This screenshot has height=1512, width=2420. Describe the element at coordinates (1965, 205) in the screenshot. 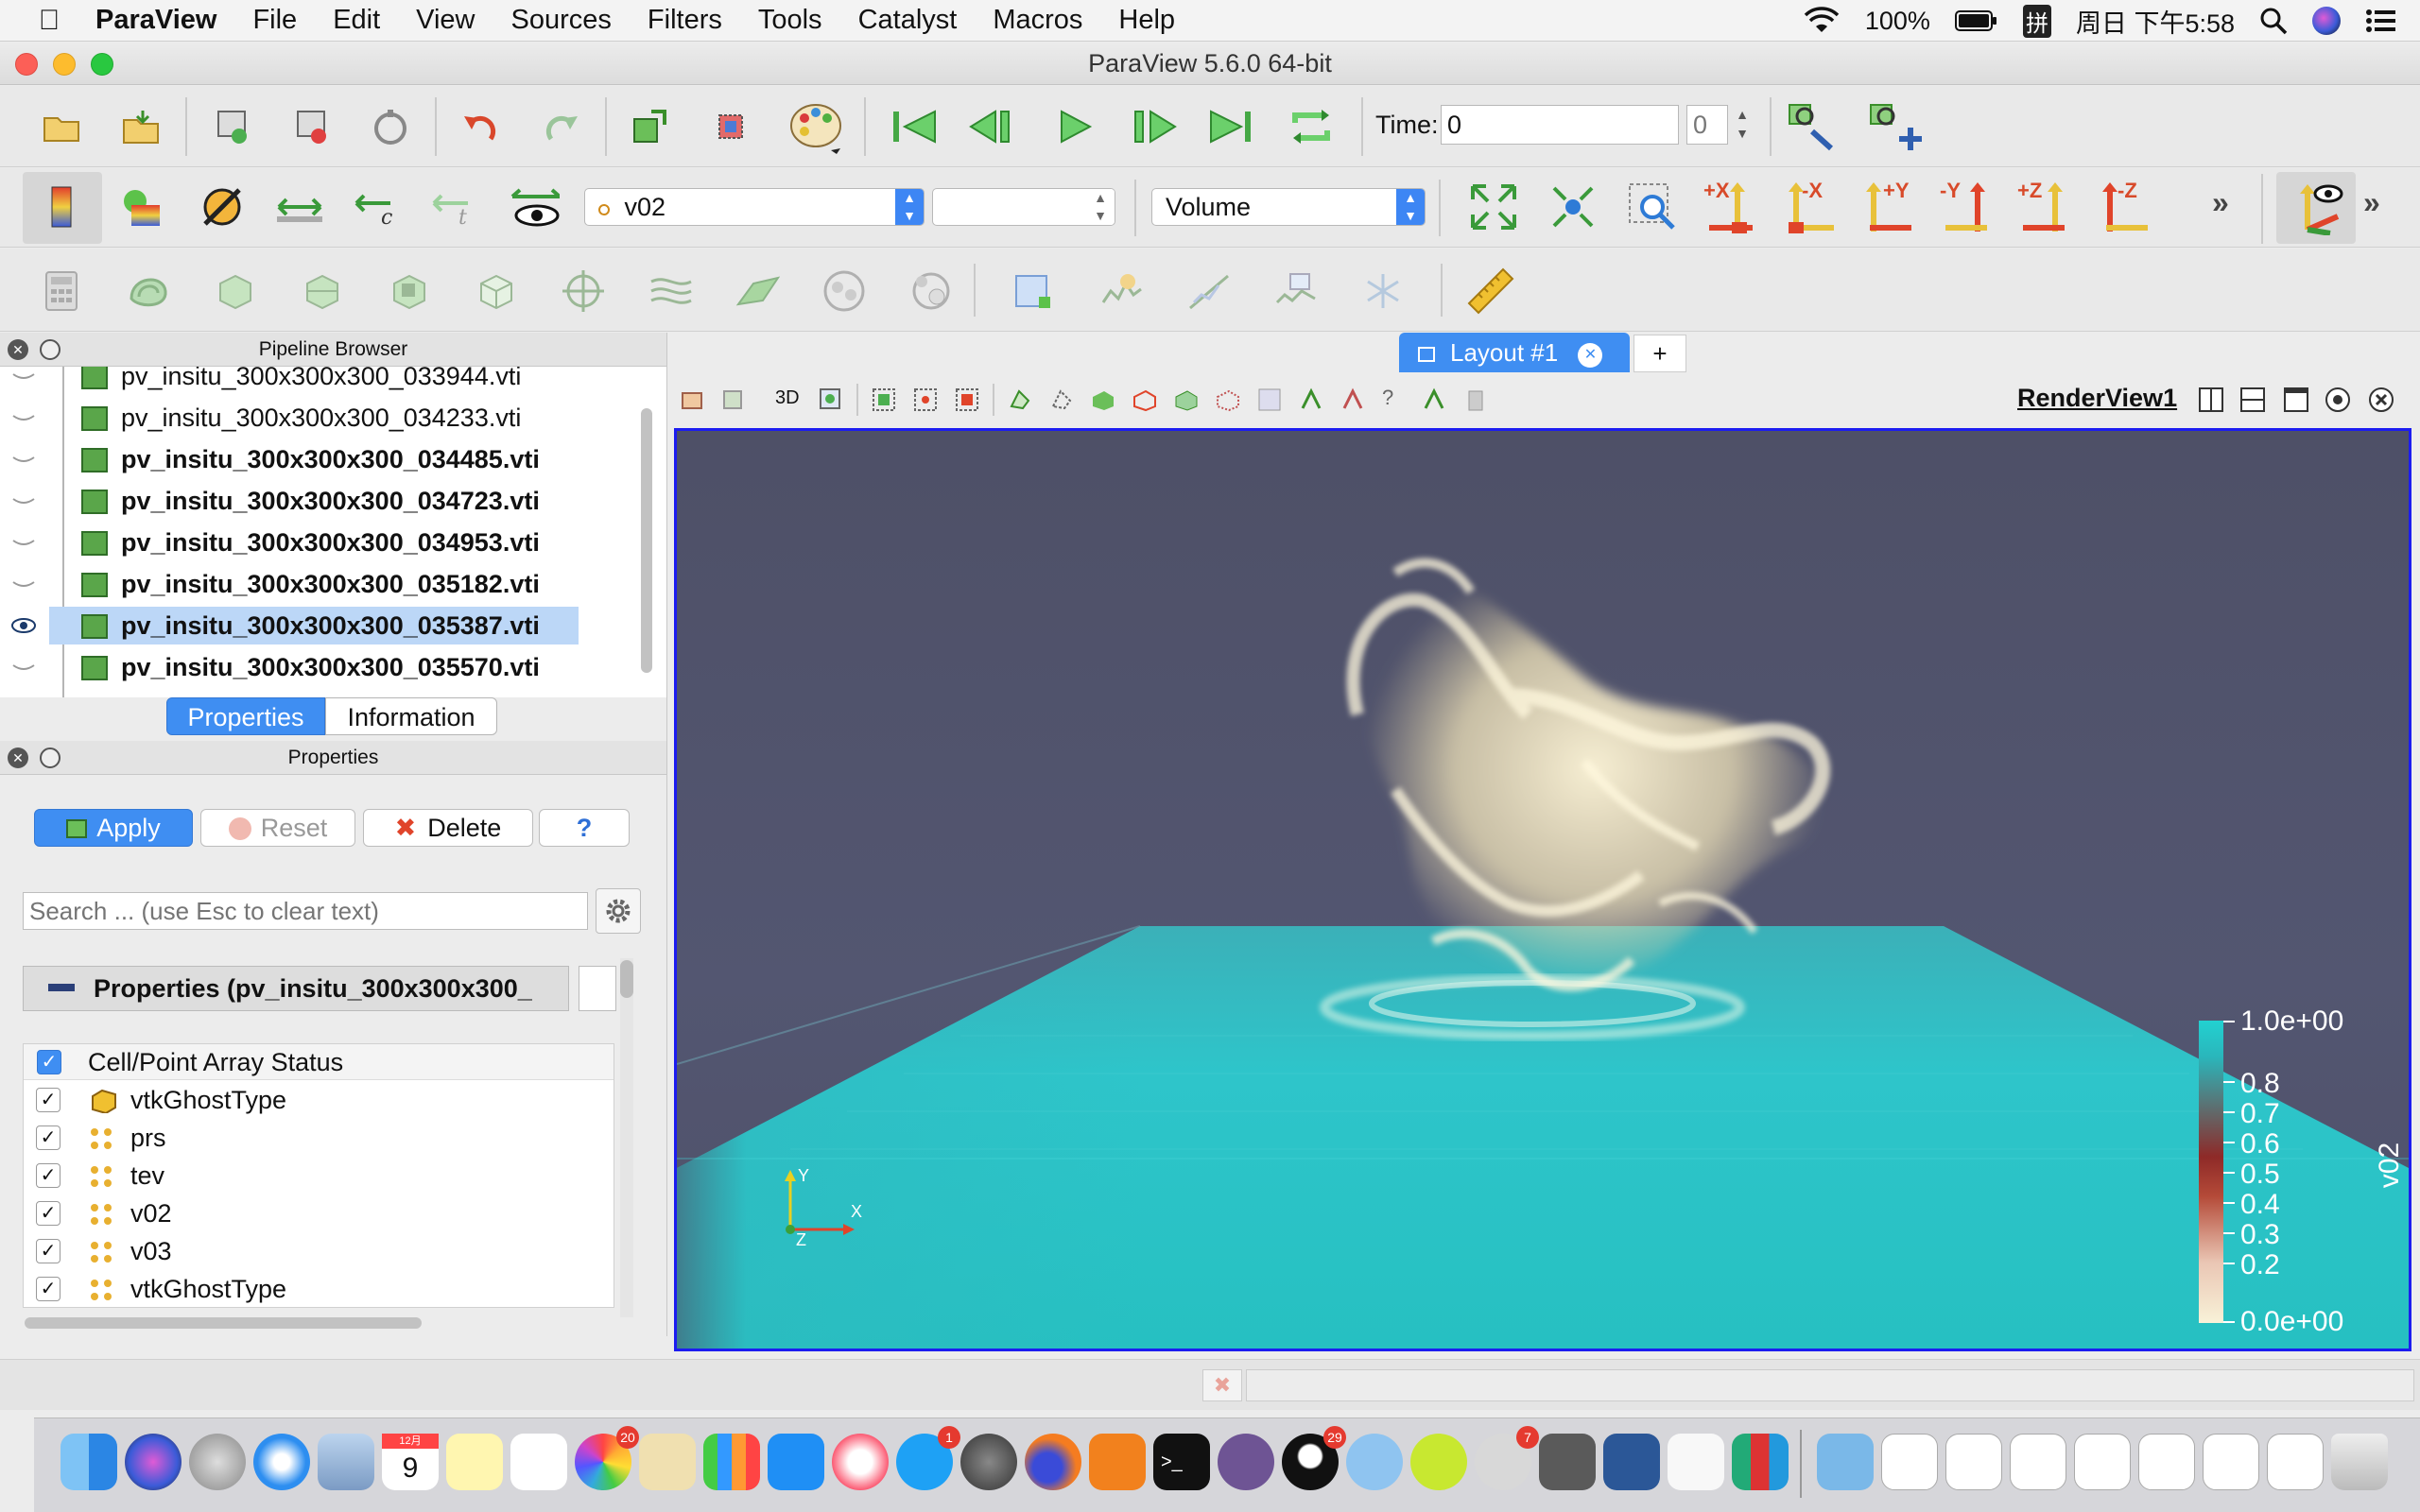

I see `view-minus-y-icon: -Y` at that location.